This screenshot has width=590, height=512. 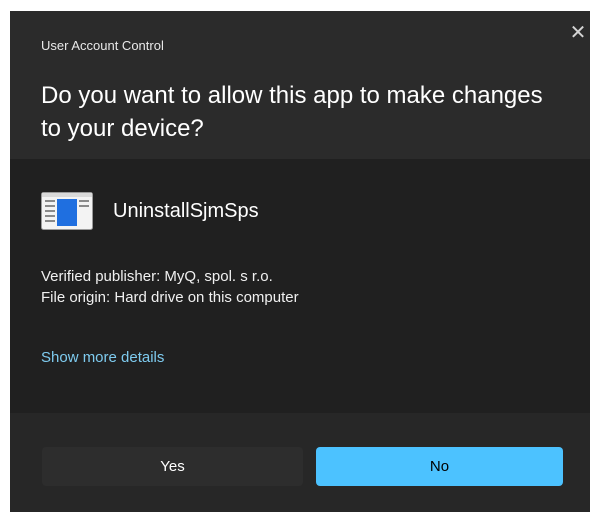 I want to click on application-window-icon, so click(x=67, y=211).